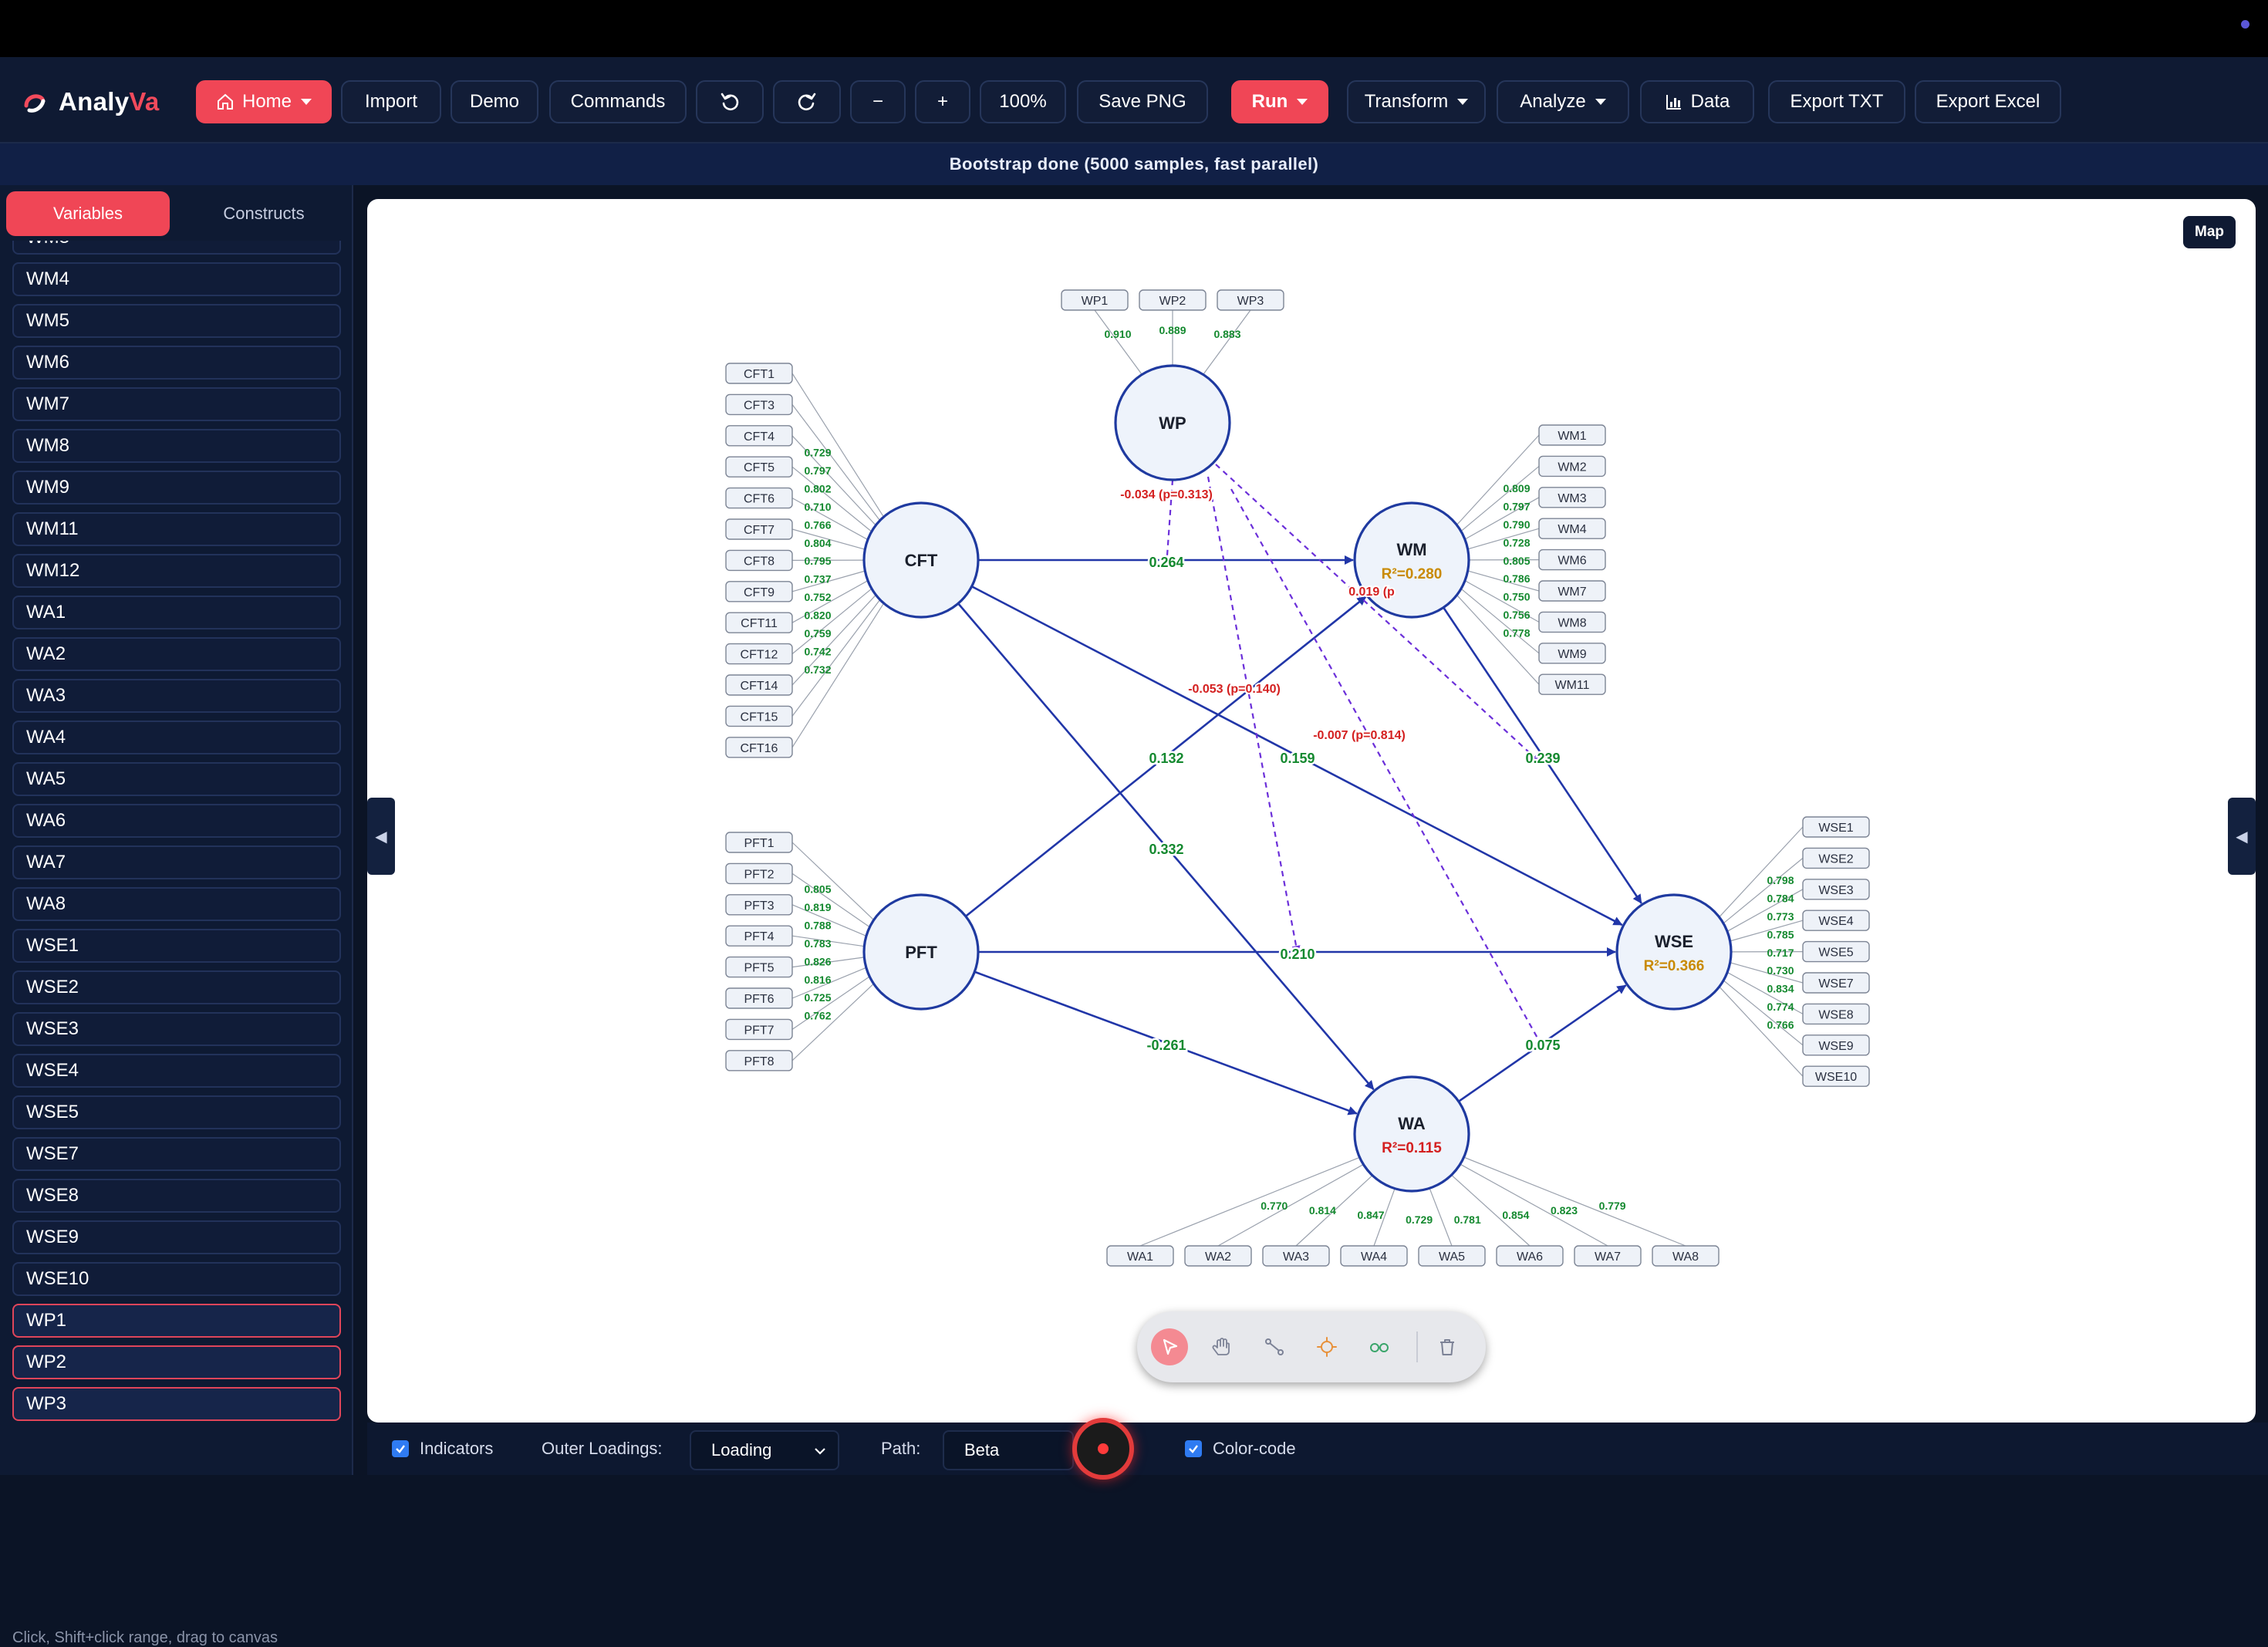 This screenshot has height=1647, width=2268. Describe the element at coordinates (1452, 1256) in the screenshot. I see `indicator-wa5: WA5` at that location.